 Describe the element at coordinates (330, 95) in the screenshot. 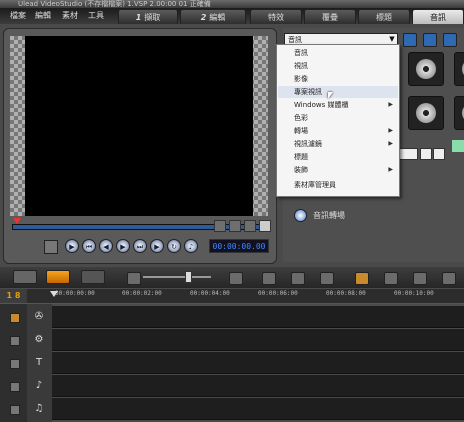

I see `mouse-pointer-icon` at that location.